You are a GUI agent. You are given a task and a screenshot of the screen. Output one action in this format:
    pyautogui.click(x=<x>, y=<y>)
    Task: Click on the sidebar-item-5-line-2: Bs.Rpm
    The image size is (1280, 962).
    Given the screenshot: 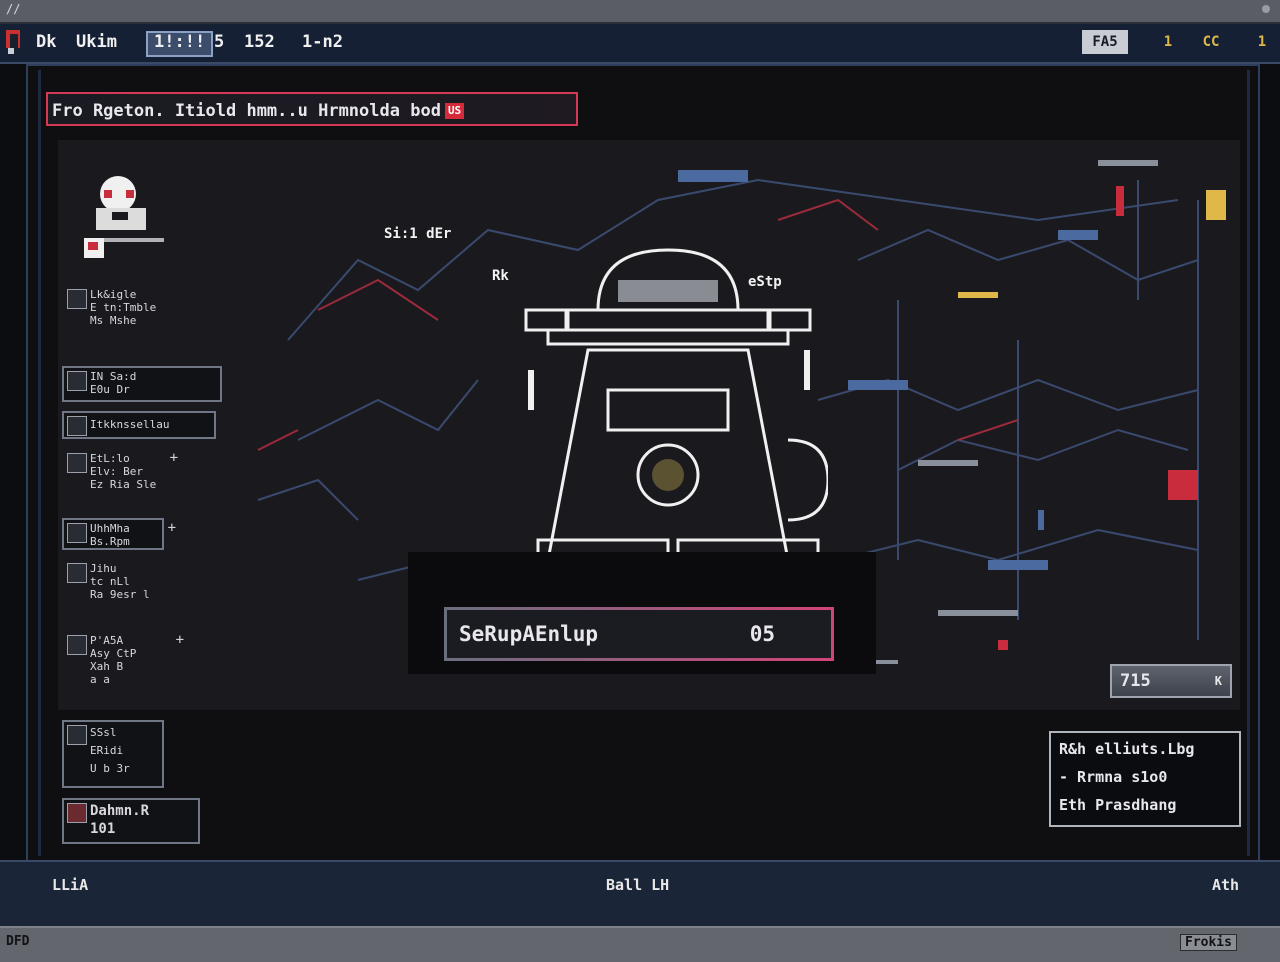 What is the action you would take?
    pyautogui.click(x=110, y=541)
    